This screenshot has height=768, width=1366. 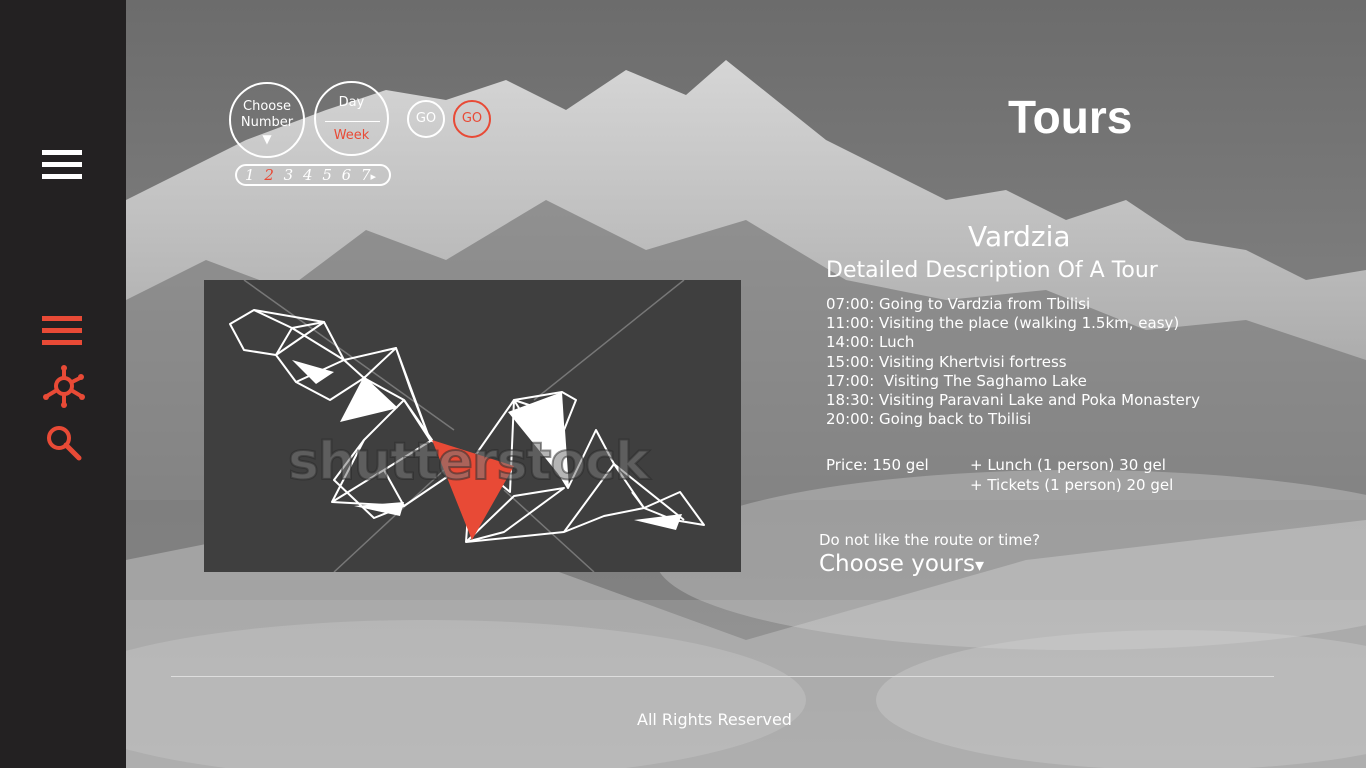 I want to click on choose-label: Choose, so click(x=267, y=106).